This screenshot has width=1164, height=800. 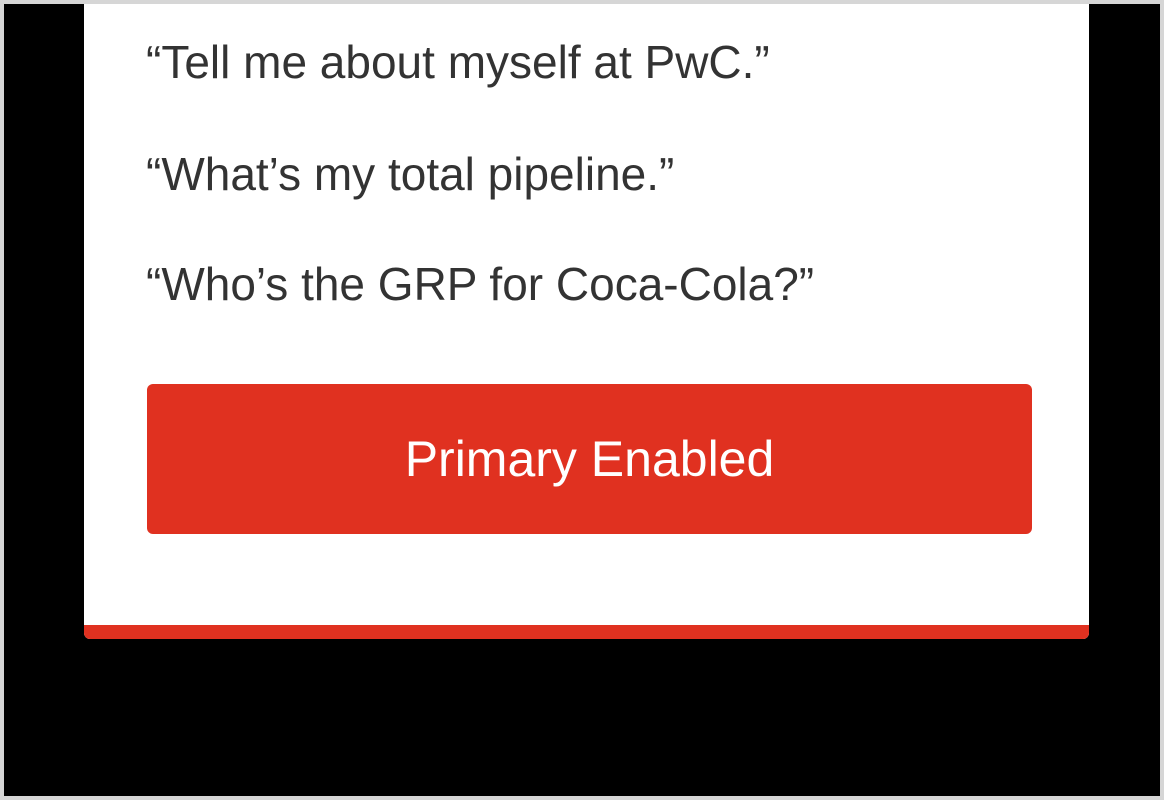 What do you see at coordinates (480, 284) in the screenshot?
I see `suggestion-prompt-3: “Who’s the GRP for Coca-Cola?”` at bounding box center [480, 284].